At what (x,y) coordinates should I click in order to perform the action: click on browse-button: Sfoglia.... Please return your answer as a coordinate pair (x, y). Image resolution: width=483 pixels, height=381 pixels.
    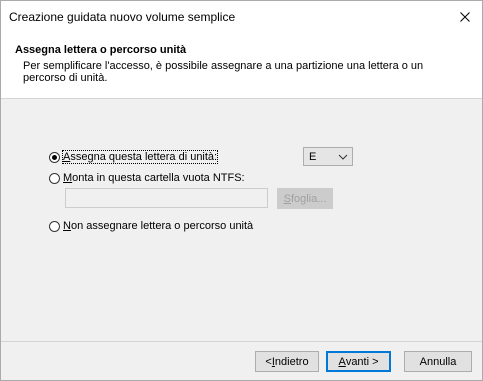
    Looking at the image, I should click on (305, 198).